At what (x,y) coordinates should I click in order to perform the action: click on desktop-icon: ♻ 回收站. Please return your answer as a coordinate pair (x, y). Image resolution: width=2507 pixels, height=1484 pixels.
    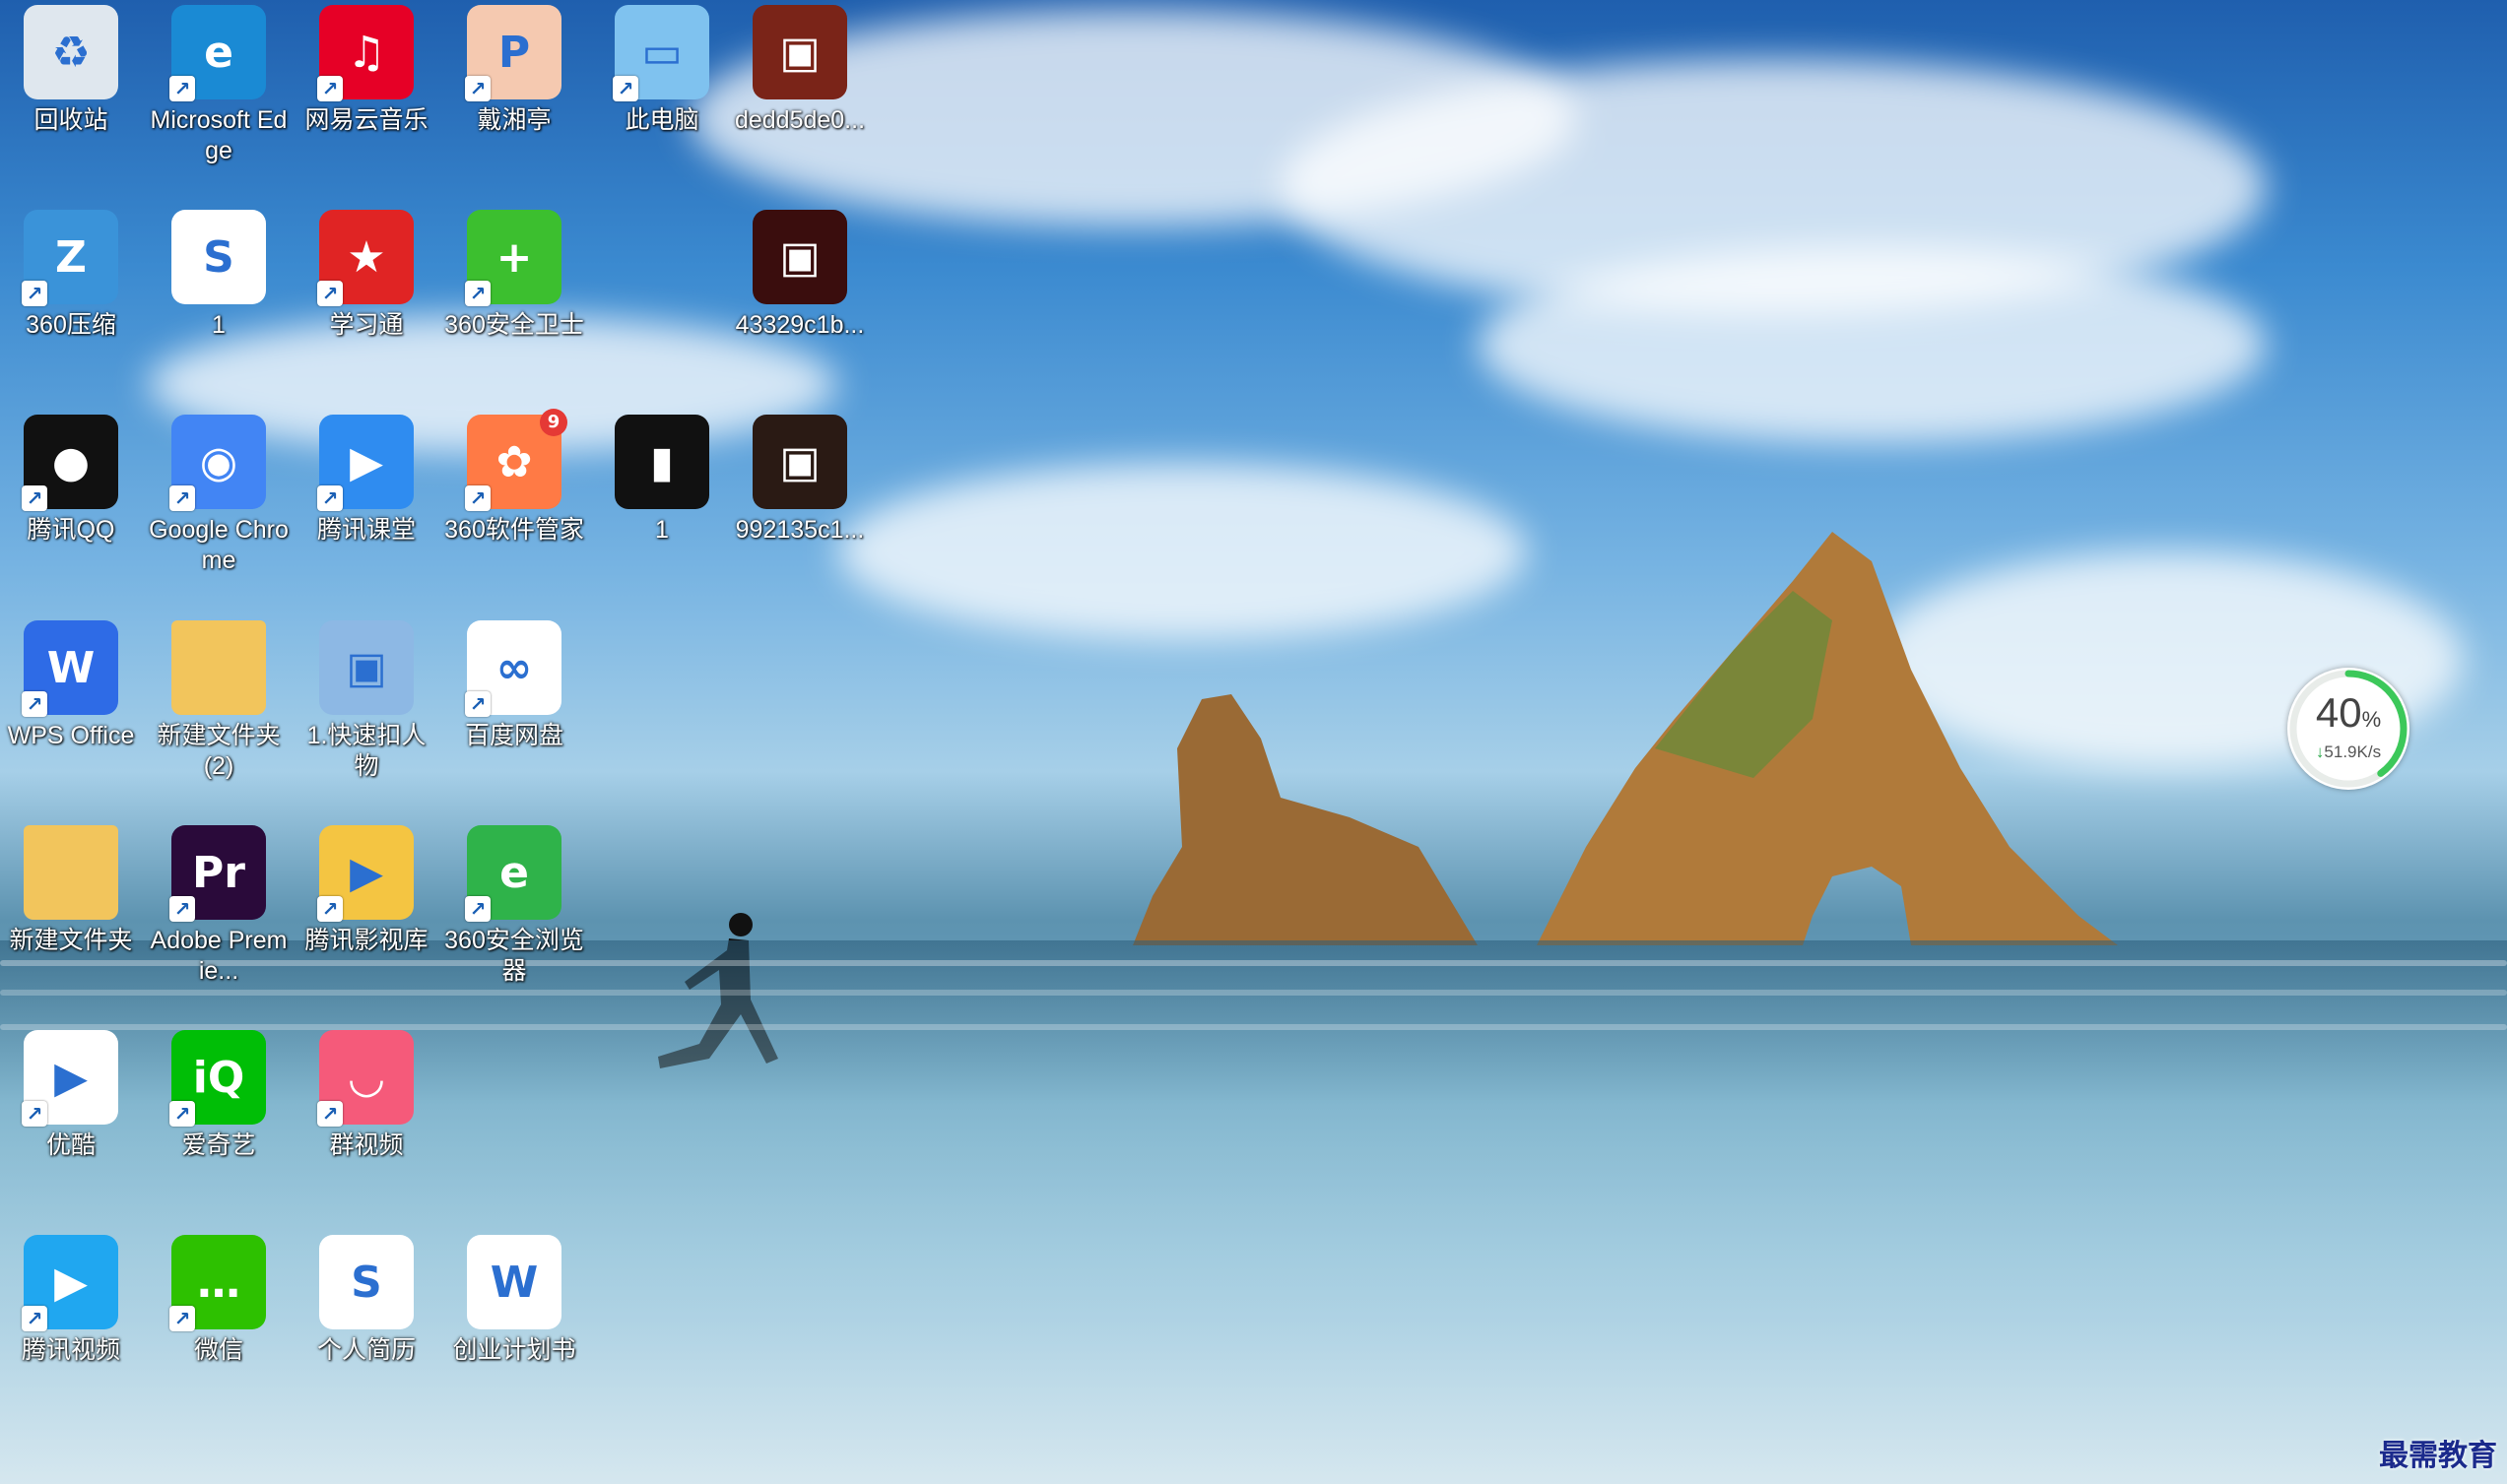
    Looking at the image, I should click on (71, 70).